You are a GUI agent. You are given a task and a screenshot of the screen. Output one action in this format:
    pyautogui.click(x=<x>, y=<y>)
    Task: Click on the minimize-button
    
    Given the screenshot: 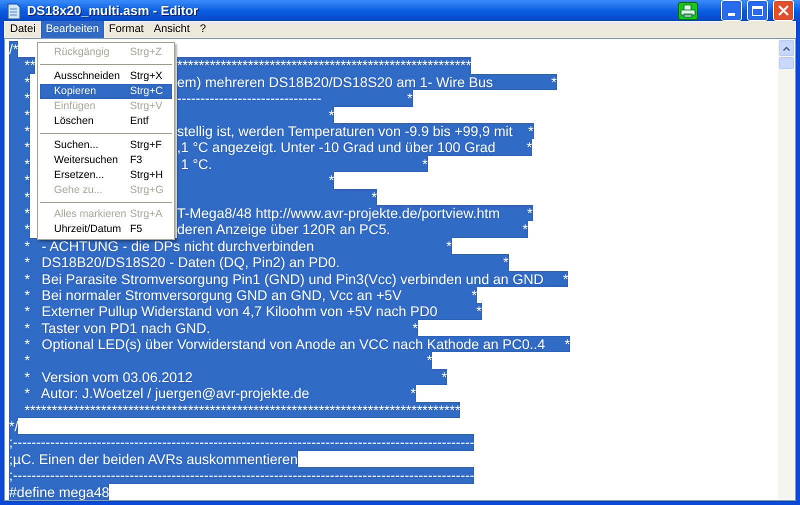 What is the action you would take?
    pyautogui.click(x=731, y=11)
    